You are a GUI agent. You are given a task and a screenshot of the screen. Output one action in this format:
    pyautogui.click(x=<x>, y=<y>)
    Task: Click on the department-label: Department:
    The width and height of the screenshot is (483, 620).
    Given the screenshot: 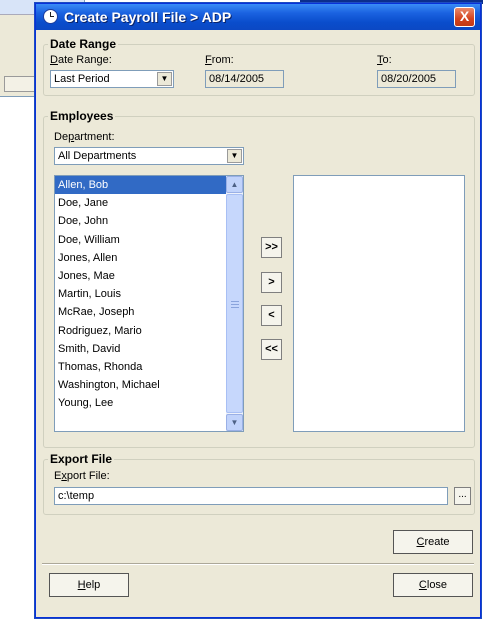 What is the action you would take?
    pyautogui.click(x=84, y=137)
    